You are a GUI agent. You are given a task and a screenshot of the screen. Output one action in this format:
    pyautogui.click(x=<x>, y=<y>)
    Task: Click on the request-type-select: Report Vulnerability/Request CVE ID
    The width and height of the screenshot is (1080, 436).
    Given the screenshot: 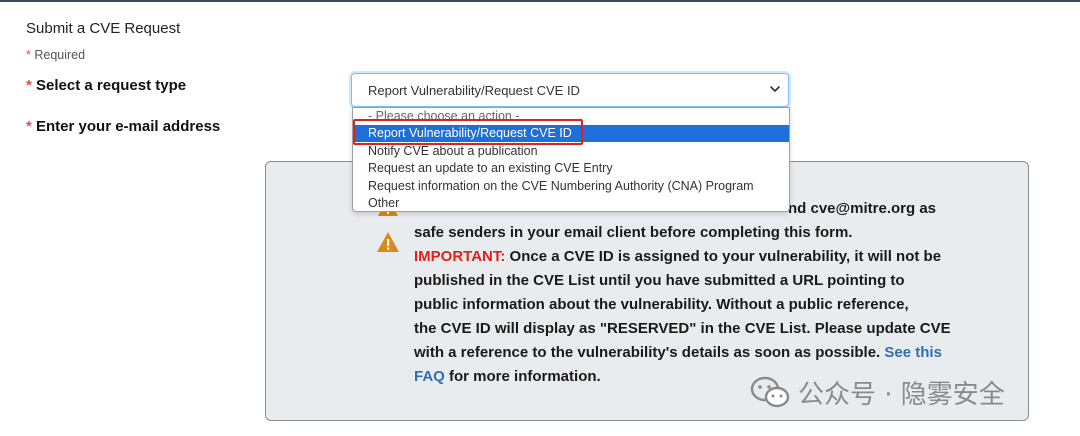 What is the action you would take?
    pyautogui.click(x=570, y=90)
    